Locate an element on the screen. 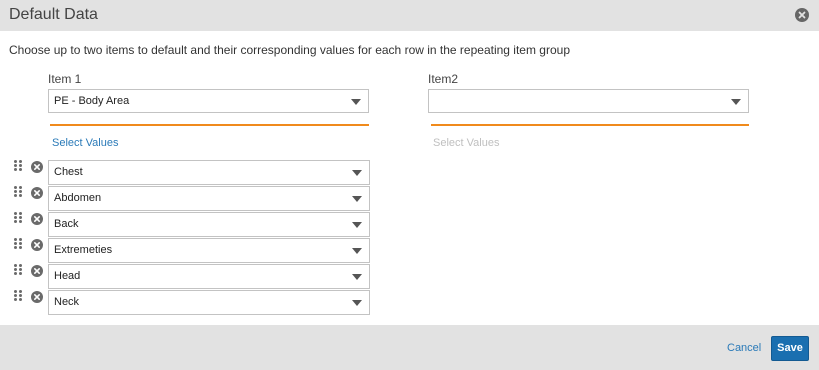  value-row: Chest is located at coordinates (190, 173).